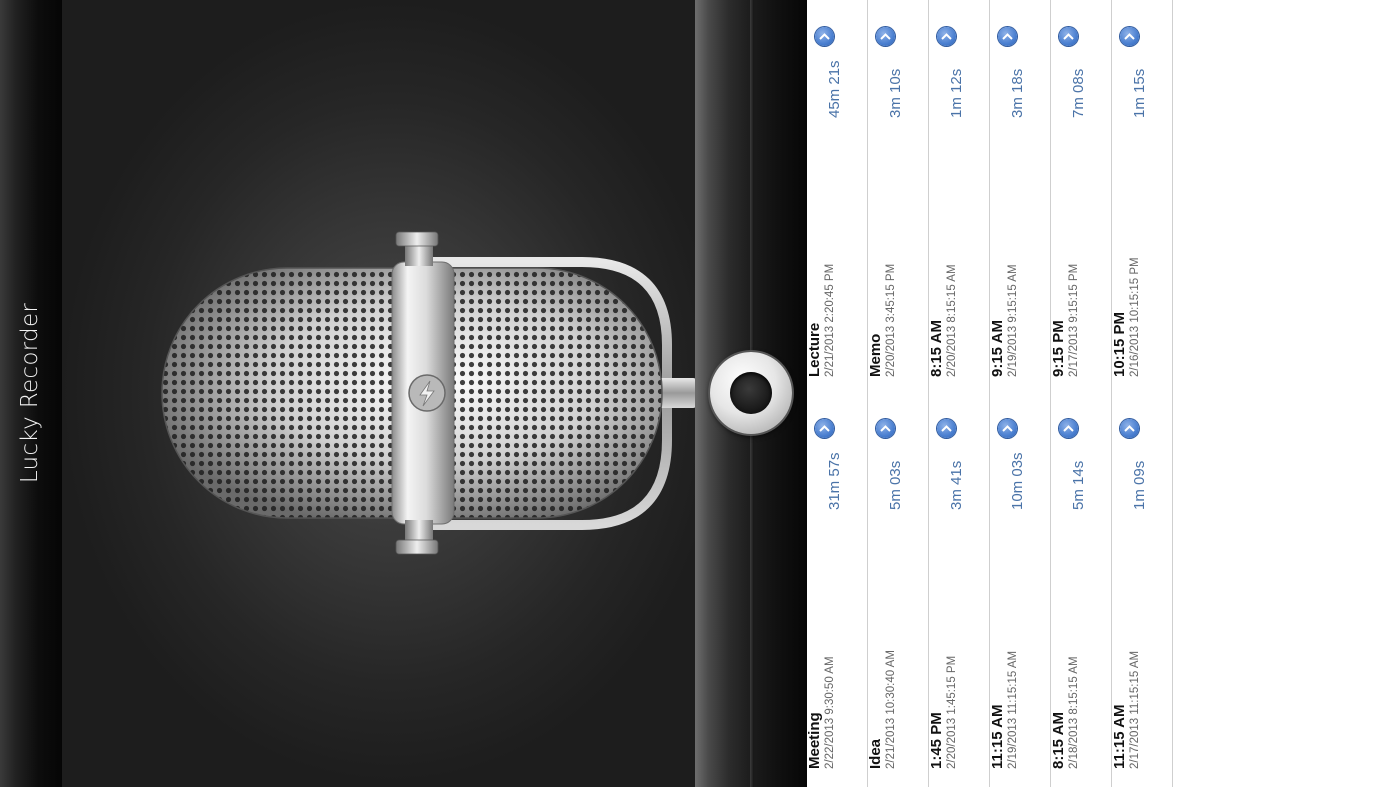  What do you see at coordinates (1058, 348) in the screenshot?
I see `recording-name: 9:15 PM` at bounding box center [1058, 348].